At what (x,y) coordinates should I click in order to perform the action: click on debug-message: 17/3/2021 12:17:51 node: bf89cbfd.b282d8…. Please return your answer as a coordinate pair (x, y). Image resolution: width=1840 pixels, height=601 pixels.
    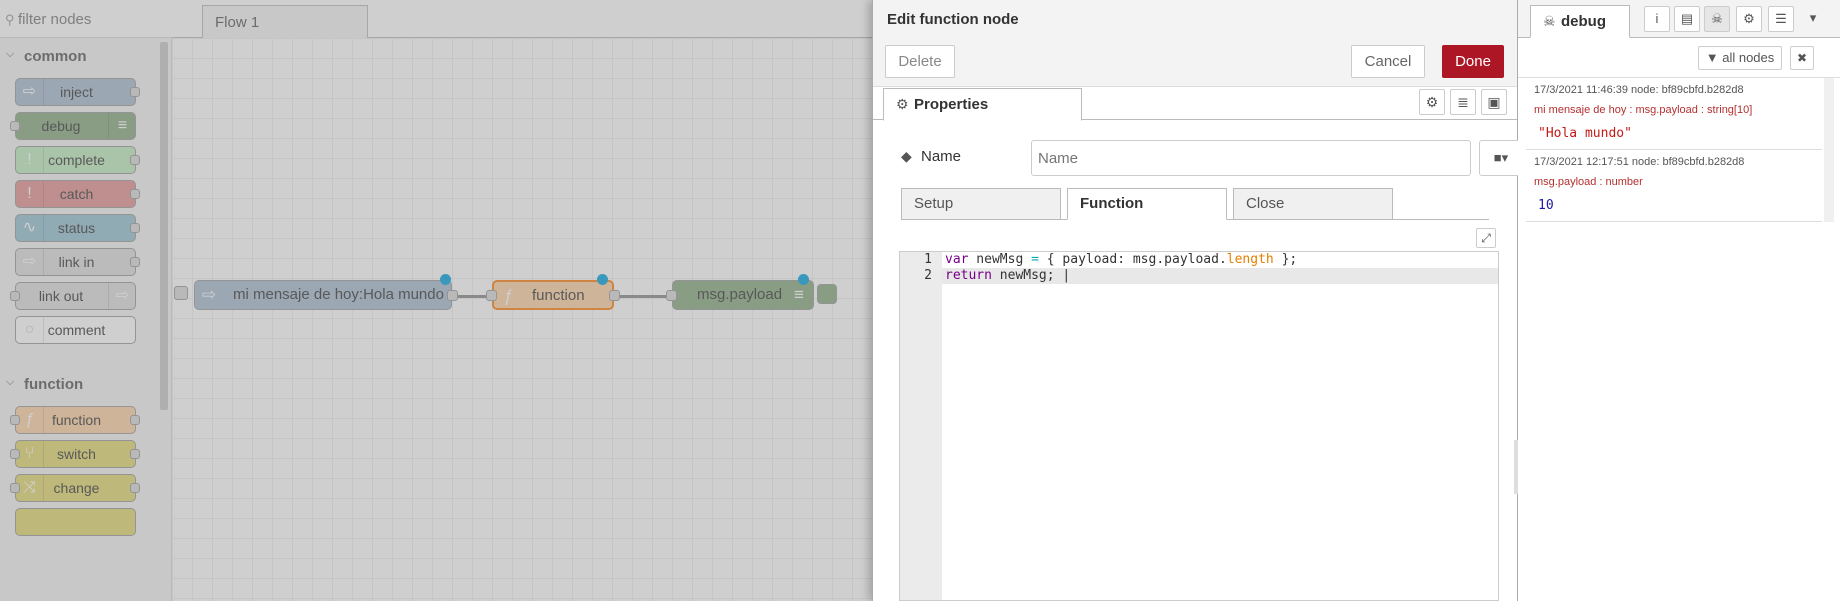
    Looking at the image, I should click on (1674, 186).